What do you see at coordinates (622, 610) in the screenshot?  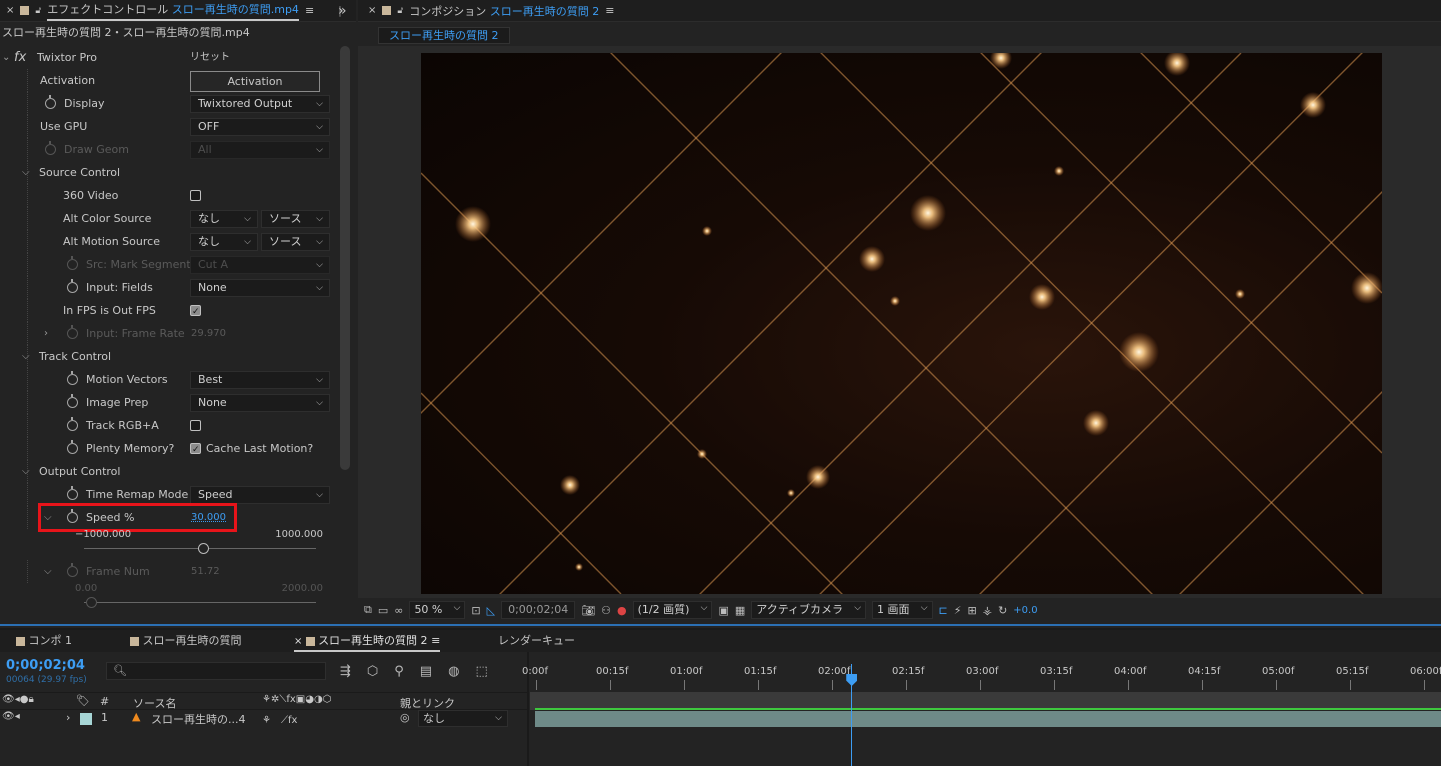 I see `color-channels-icon: ●` at bounding box center [622, 610].